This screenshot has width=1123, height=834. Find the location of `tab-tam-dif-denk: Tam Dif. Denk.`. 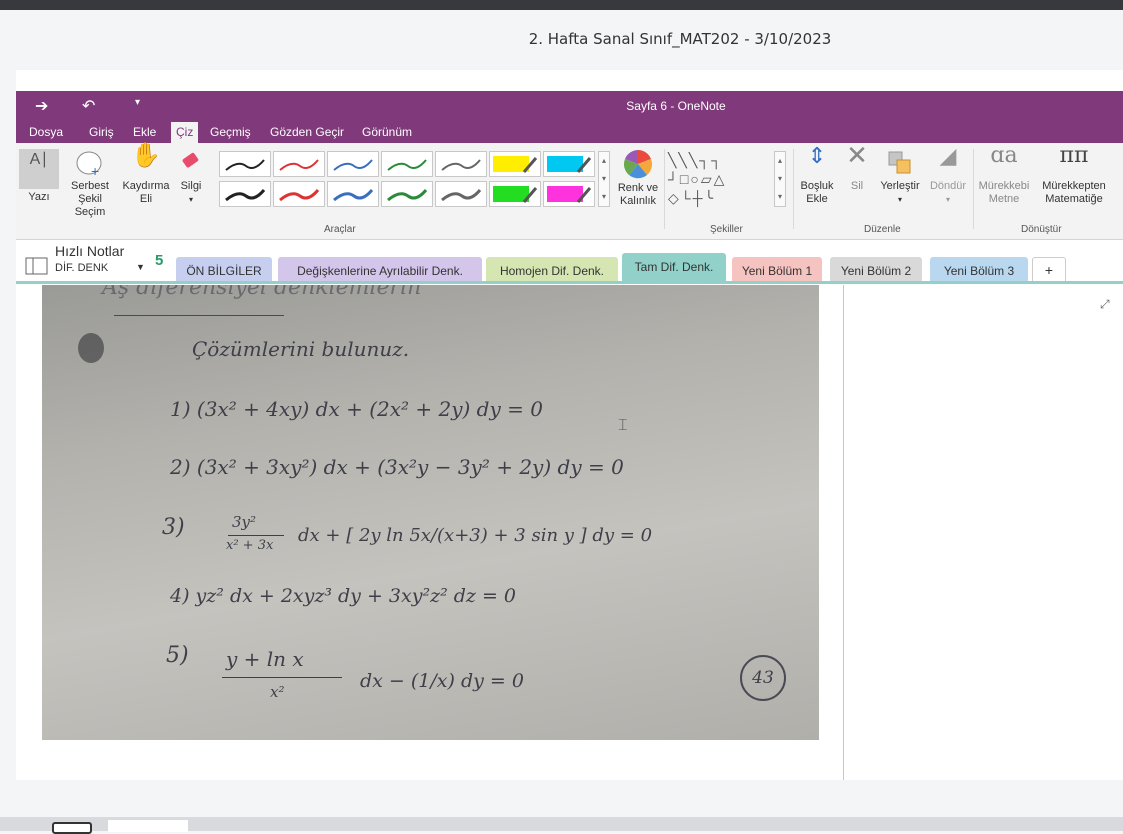

tab-tam-dif-denk: Tam Dif. Denk. is located at coordinates (674, 268).